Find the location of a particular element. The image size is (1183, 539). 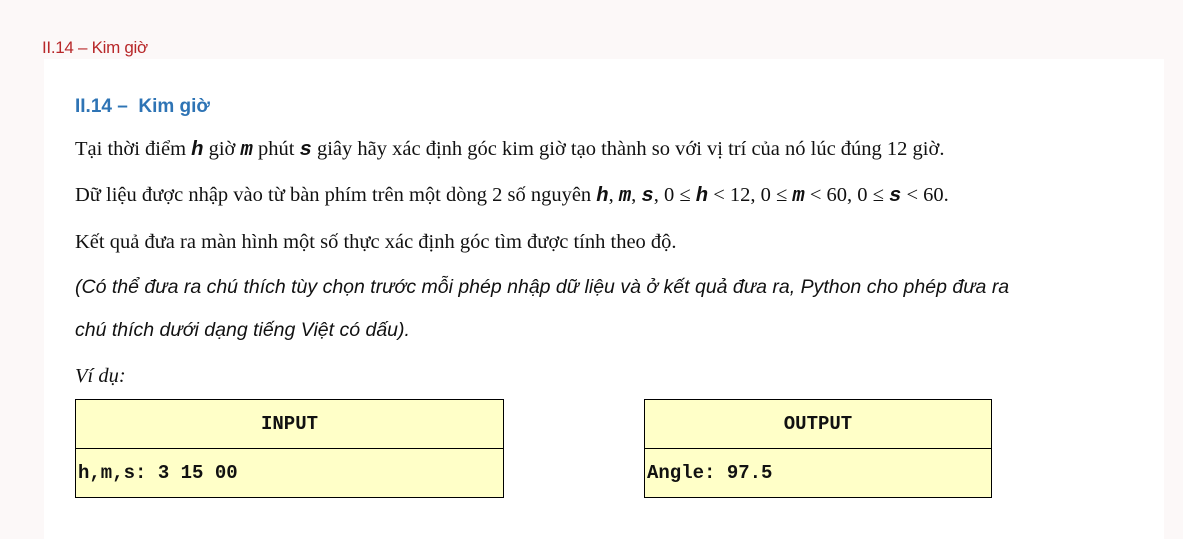

text: , 0 ≤ is located at coordinates (674, 195).